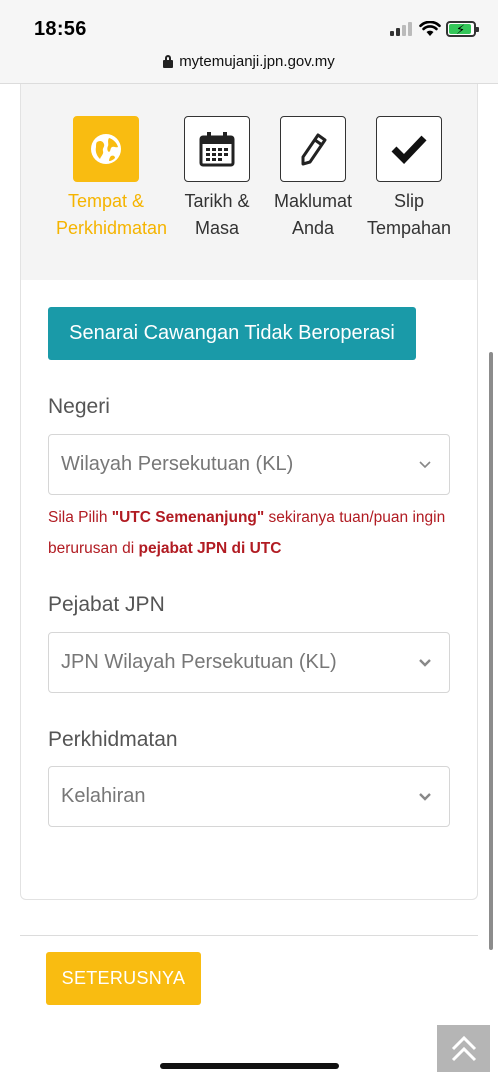  I want to click on scroll-to-top-button, so click(463, 1048).